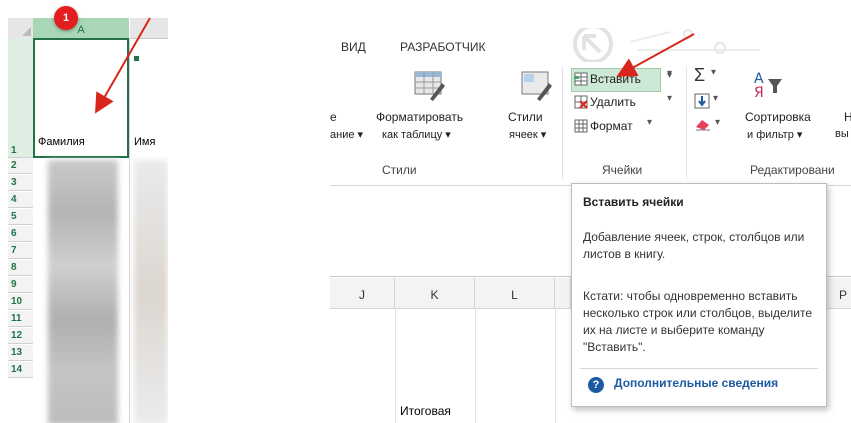 The height and width of the screenshot is (423, 851). I want to click on arrow-to-insert-button, so click(655, 55).